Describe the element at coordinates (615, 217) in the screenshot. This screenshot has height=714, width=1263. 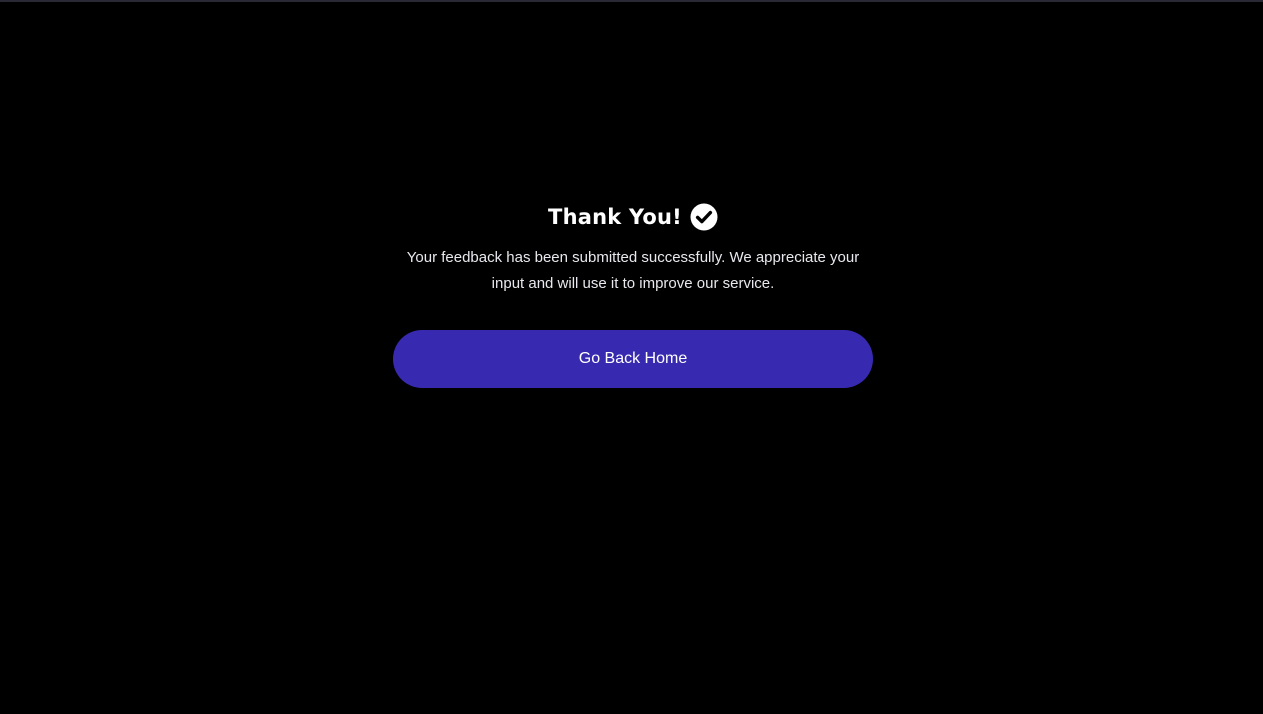
I see `page-title: Thank You!` at that location.